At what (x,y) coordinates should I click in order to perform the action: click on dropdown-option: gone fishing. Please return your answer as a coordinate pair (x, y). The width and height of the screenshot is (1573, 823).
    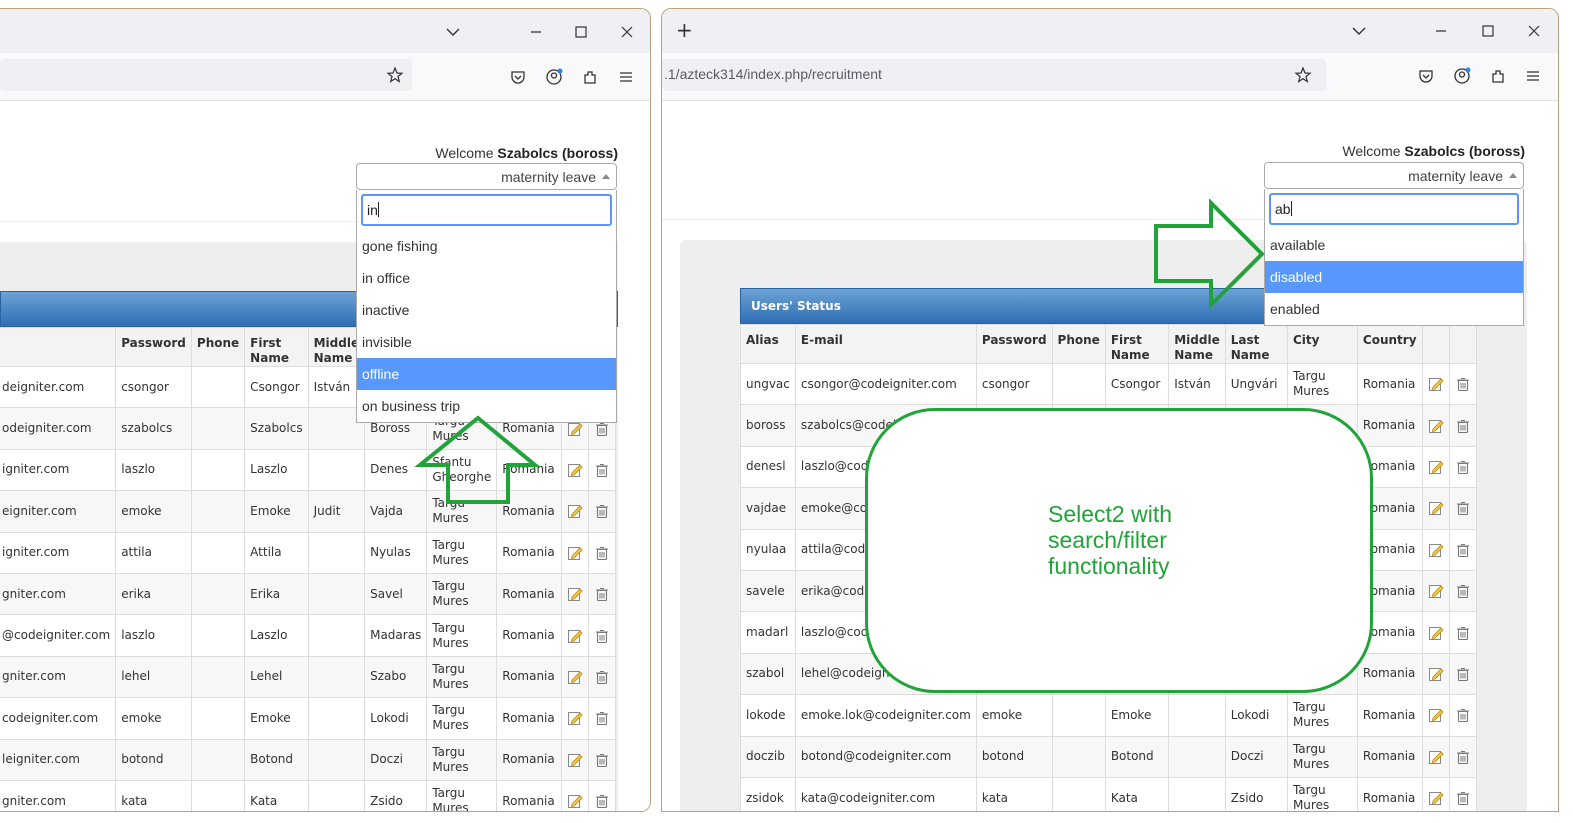
    Looking at the image, I should click on (486, 246).